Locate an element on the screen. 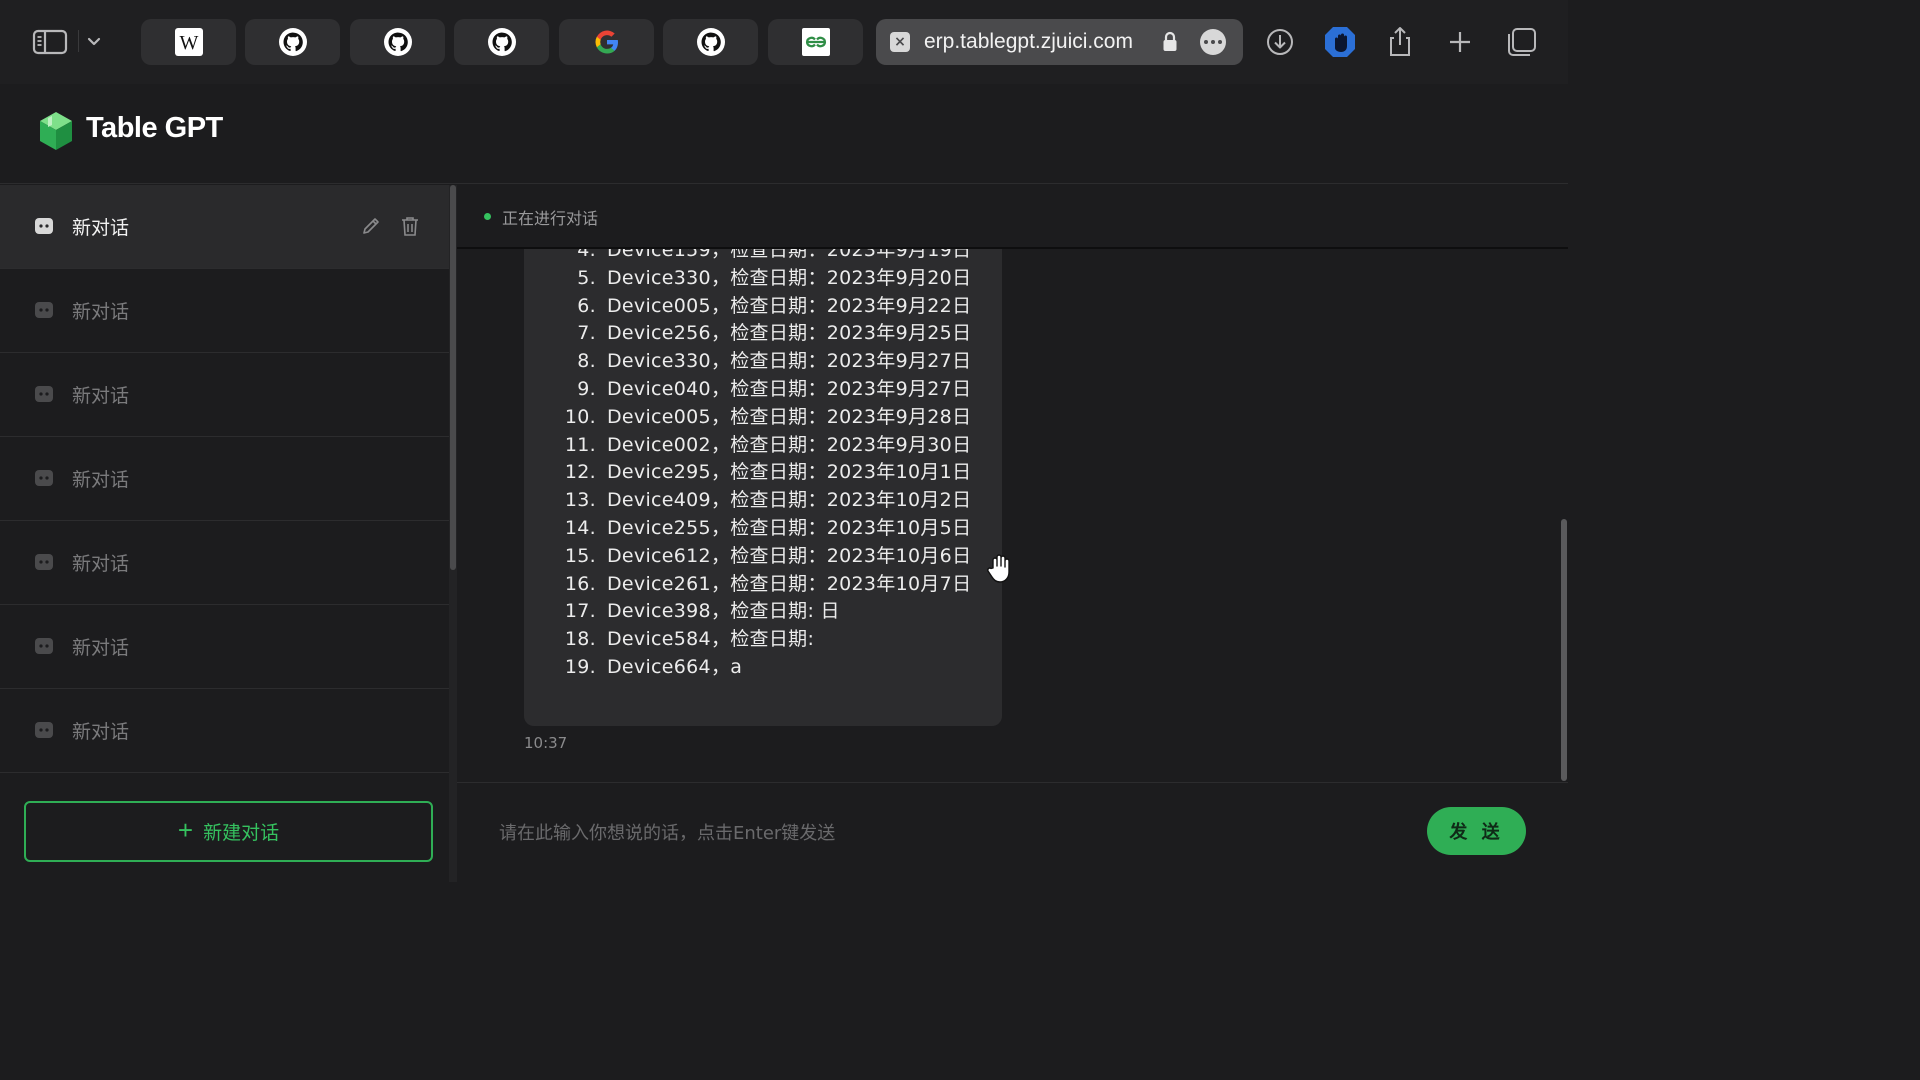  list-item-number: 17. is located at coordinates (580, 611).